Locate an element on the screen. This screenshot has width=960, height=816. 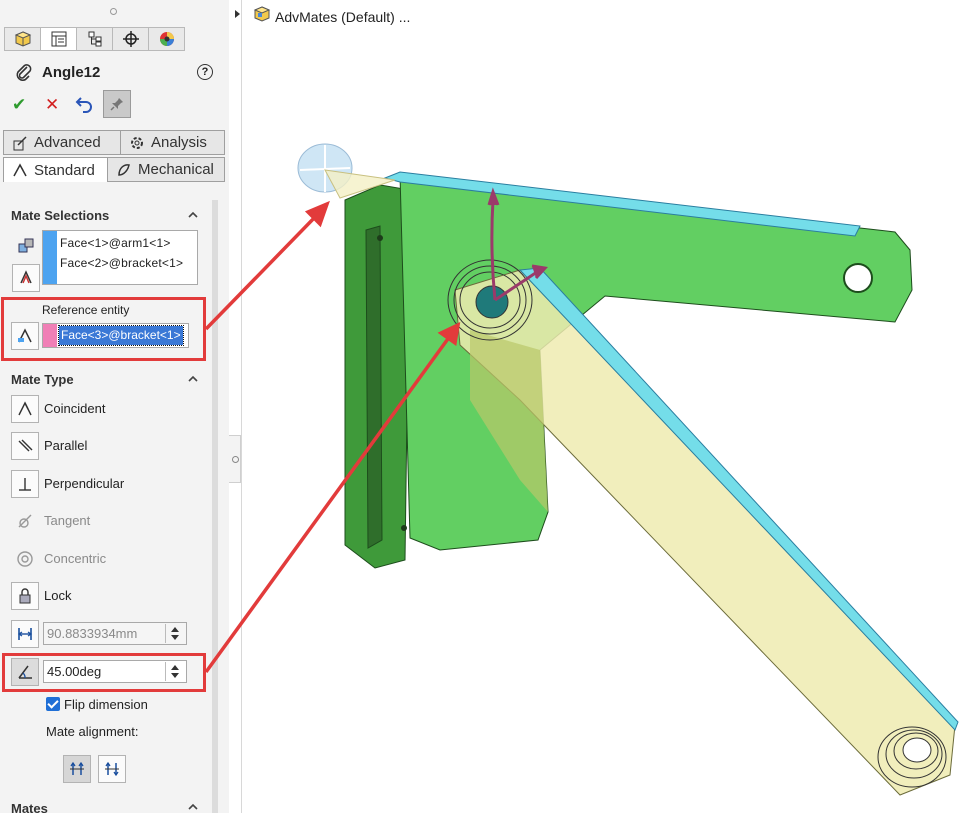
dimxpert-manager-icon is located at coordinates (130, 39).